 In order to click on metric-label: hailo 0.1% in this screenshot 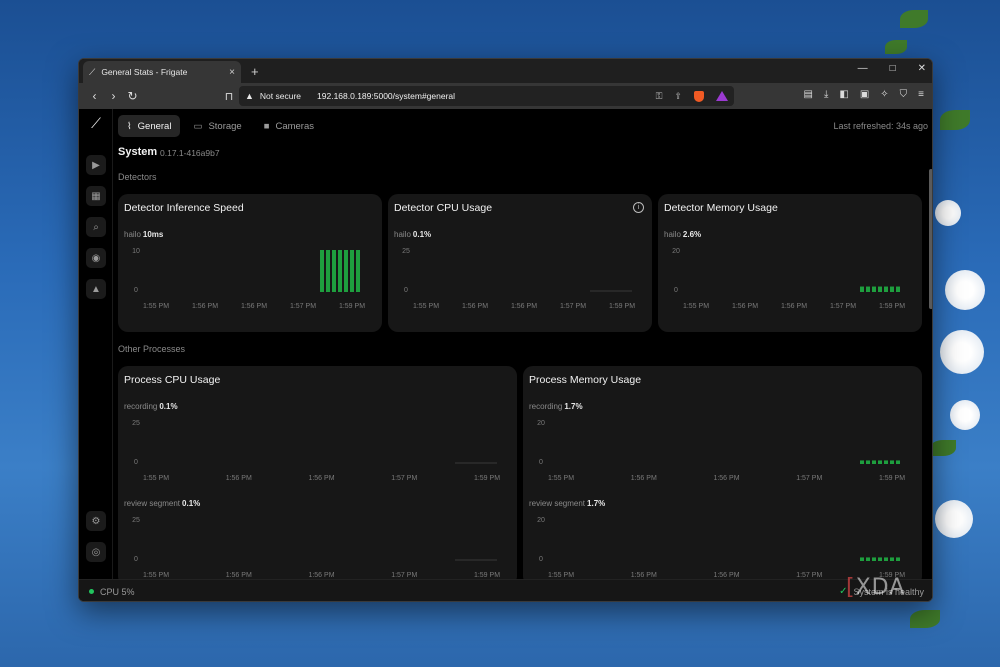, I will do `click(412, 234)`.